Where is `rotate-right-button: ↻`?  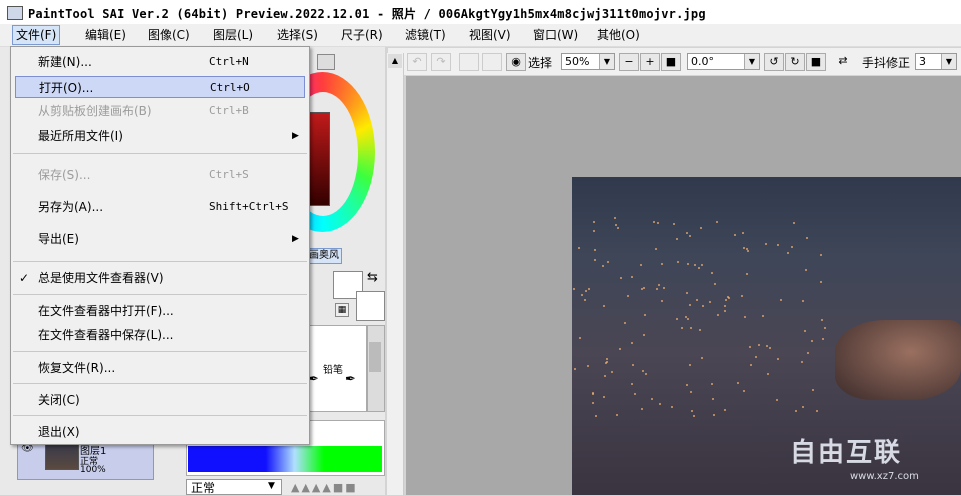 rotate-right-button: ↻ is located at coordinates (795, 62).